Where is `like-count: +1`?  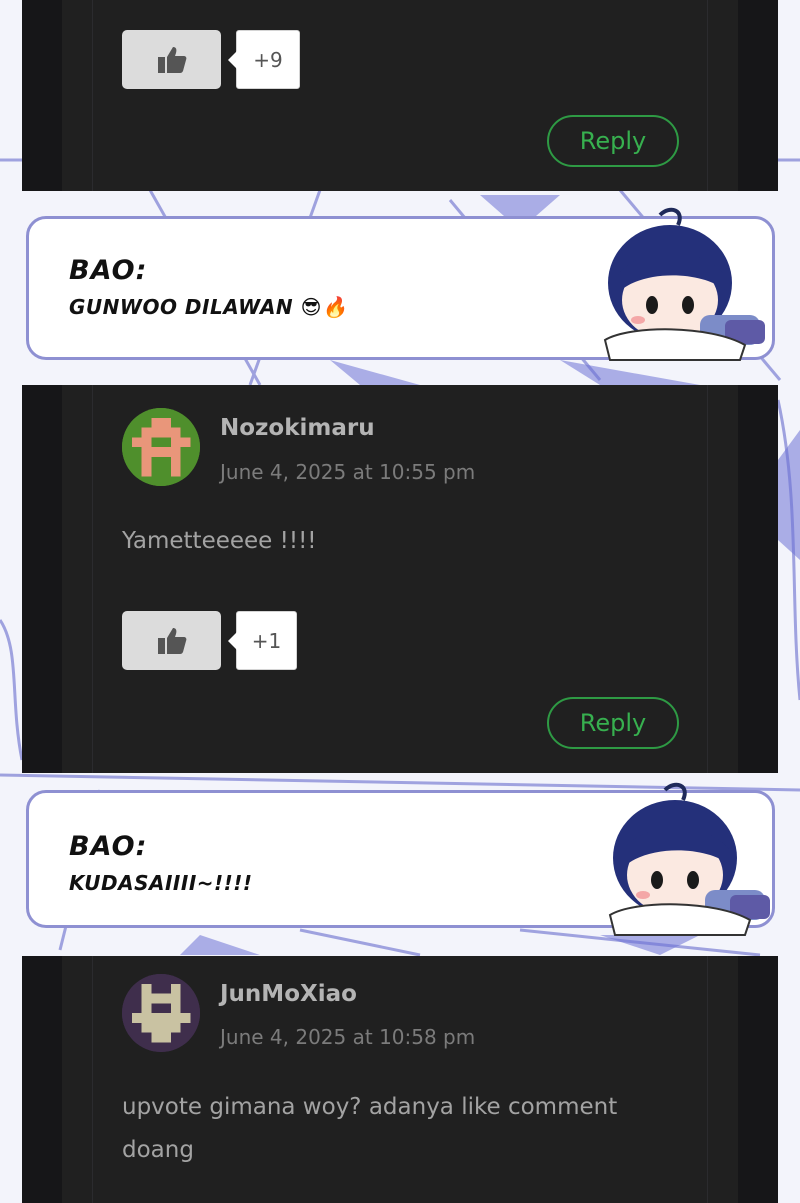
like-count: +1 is located at coordinates (262, 640).